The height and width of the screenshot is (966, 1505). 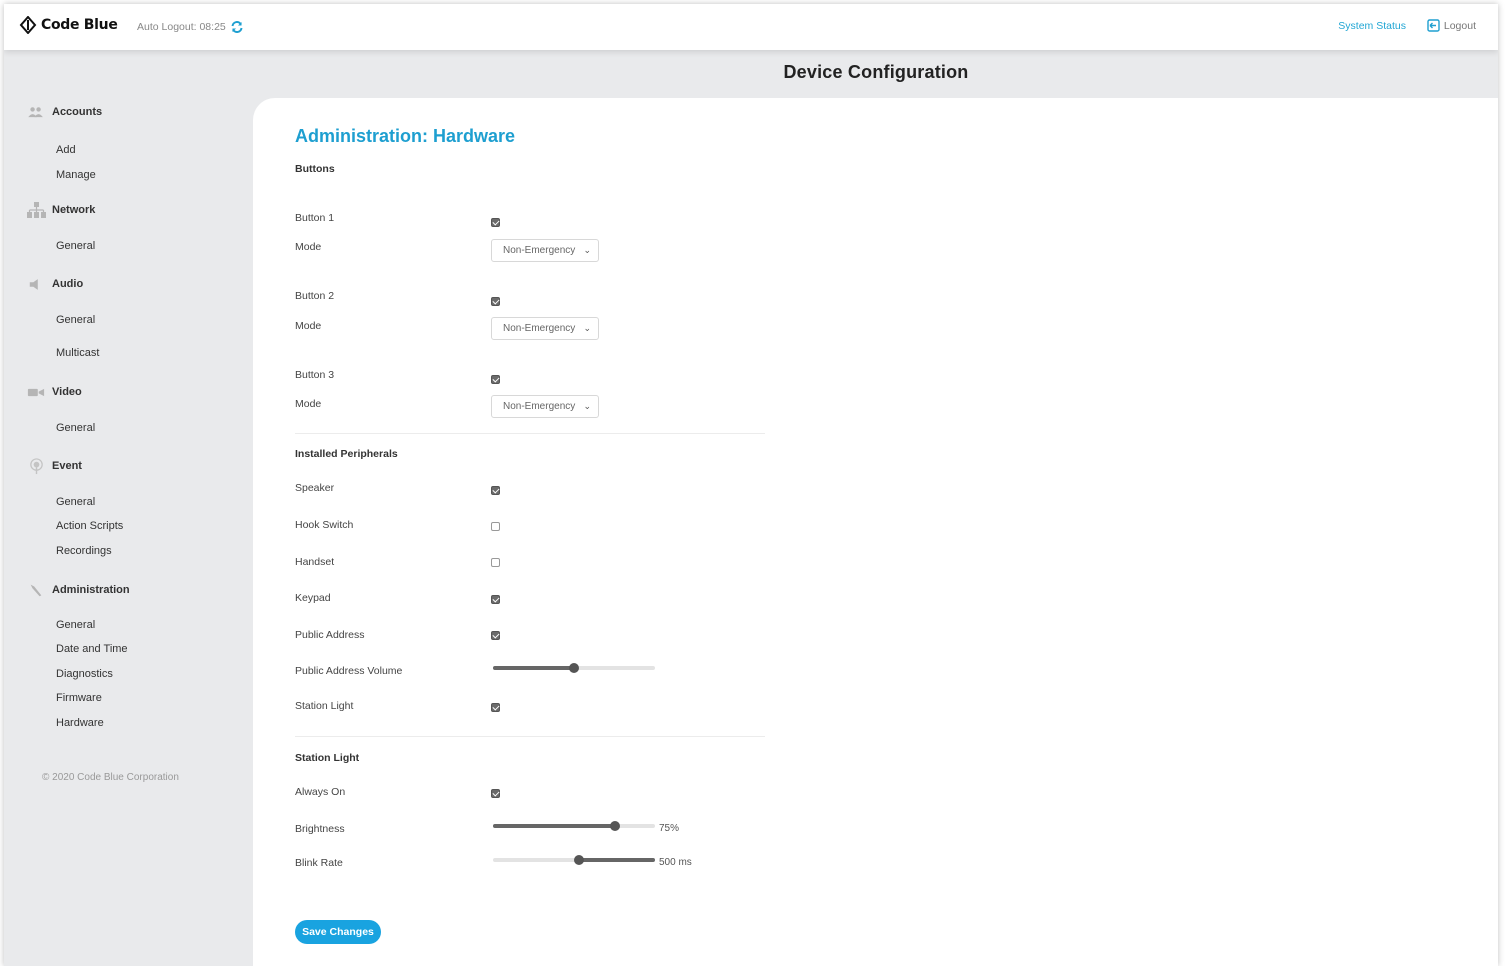 What do you see at coordinates (349, 671) in the screenshot?
I see `pa-volume-label: Public Address Volume` at bounding box center [349, 671].